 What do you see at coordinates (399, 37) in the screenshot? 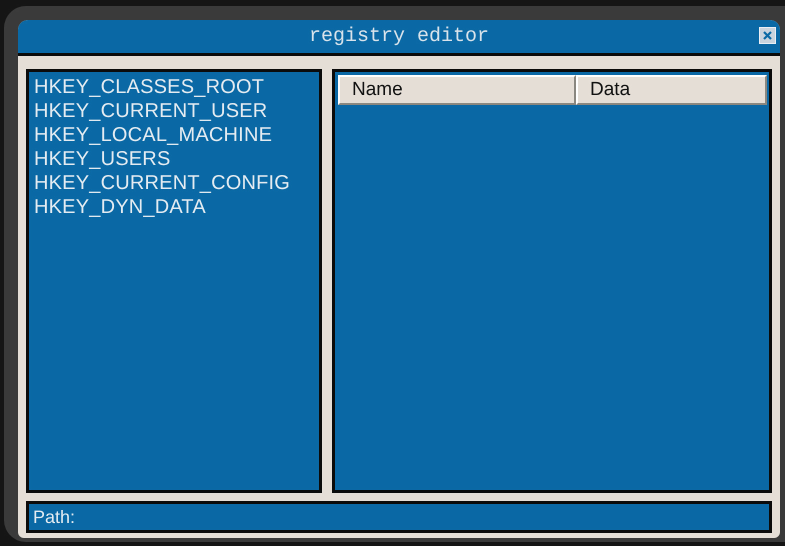
I see `window-title: registry editor` at bounding box center [399, 37].